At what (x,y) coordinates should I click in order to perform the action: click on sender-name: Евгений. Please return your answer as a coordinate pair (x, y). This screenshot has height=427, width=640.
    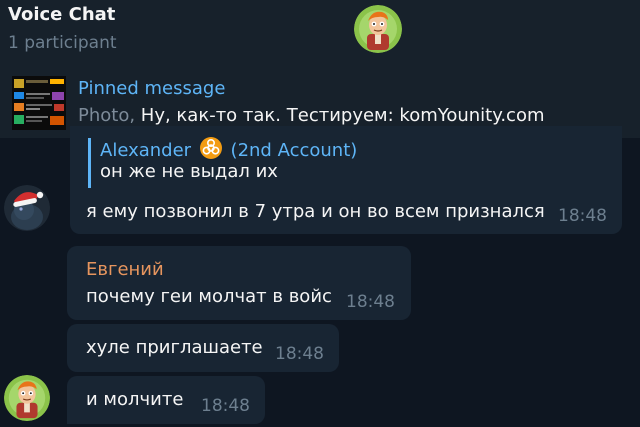
    Looking at the image, I should click on (125, 269).